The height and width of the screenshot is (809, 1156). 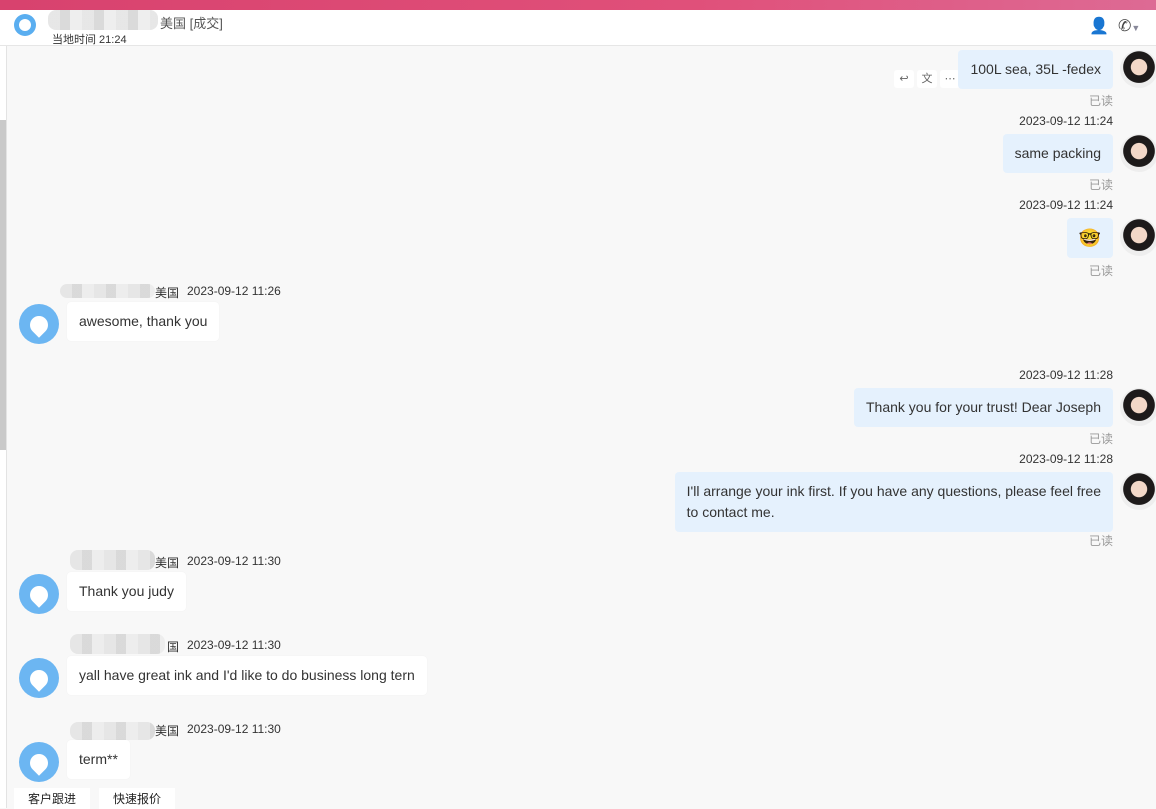 What do you see at coordinates (904, 79) in the screenshot?
I see `reply-icon: ↩` at bounding box center [904, 79].